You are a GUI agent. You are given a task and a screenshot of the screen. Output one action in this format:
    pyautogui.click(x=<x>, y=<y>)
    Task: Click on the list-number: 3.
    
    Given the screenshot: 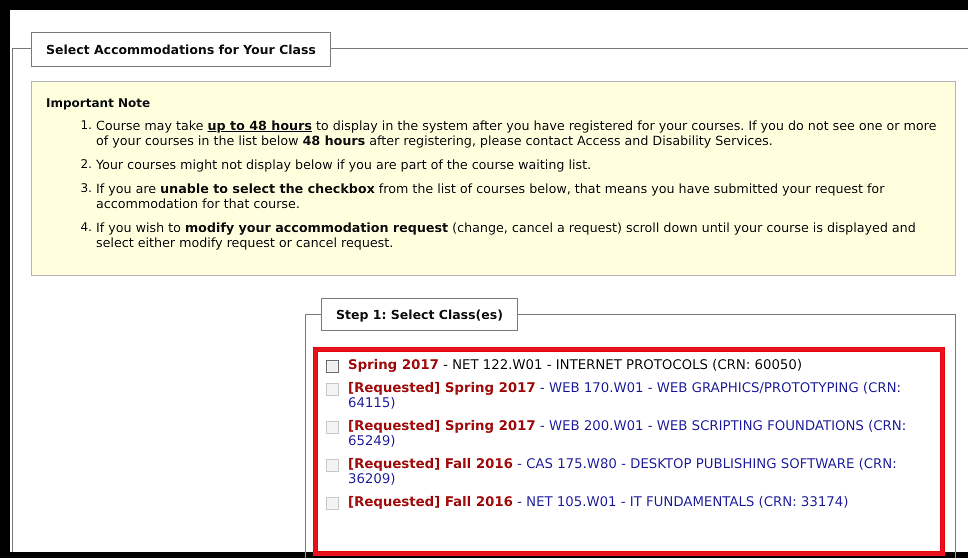 What is the action you would take?
    pyautogui.click(x=86, y=189)
    